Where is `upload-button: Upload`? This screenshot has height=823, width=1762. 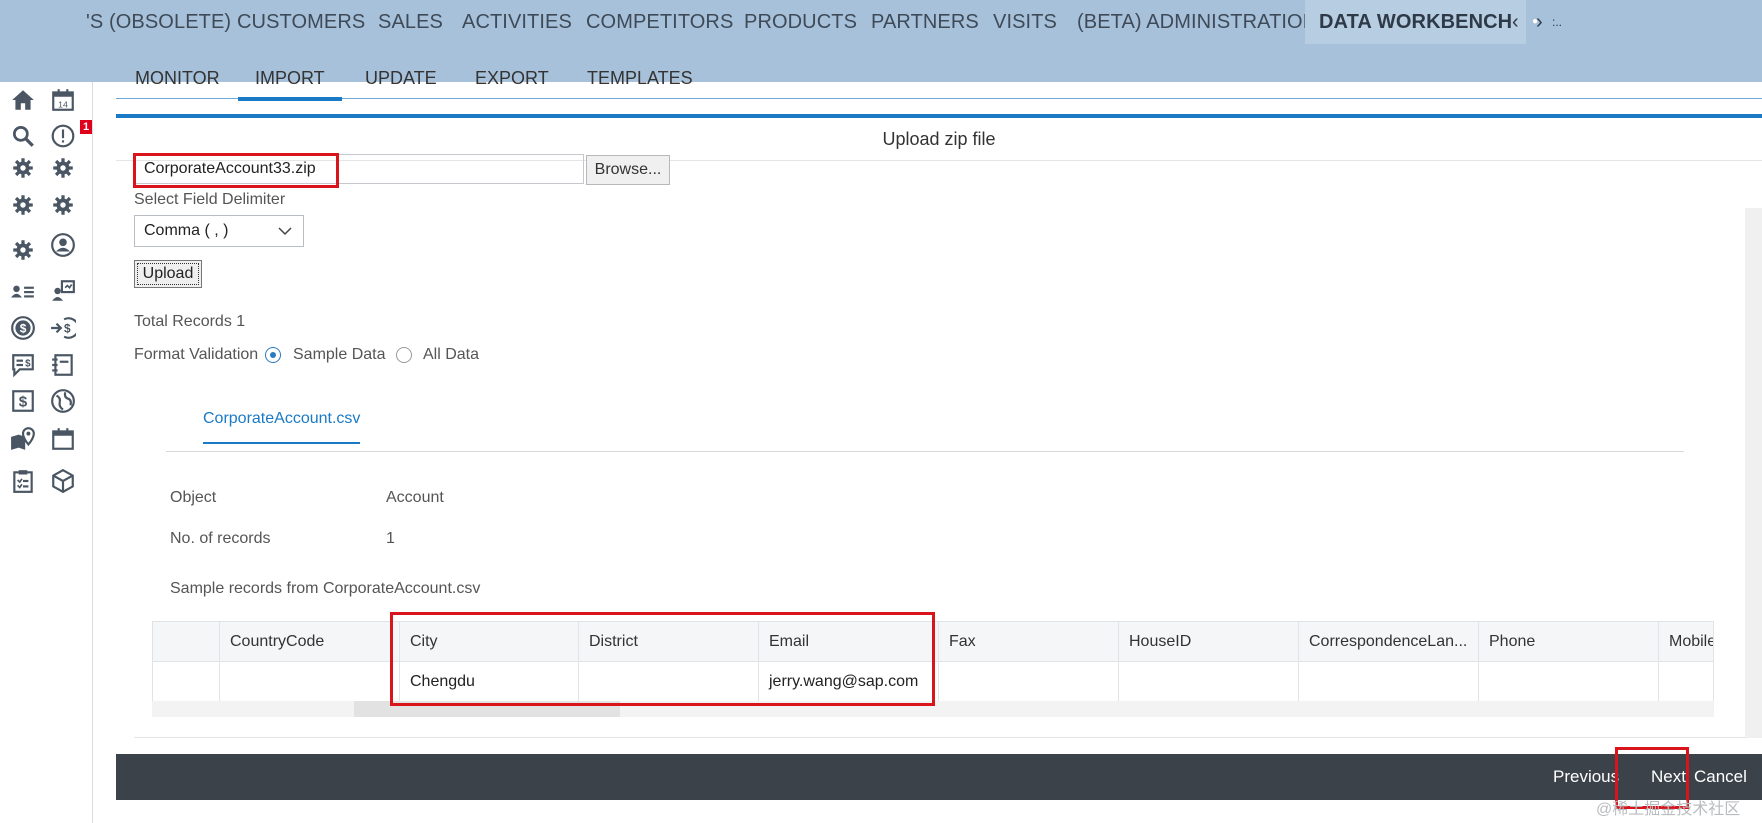
upload-button: Upload is located at coordinates (168, 274).